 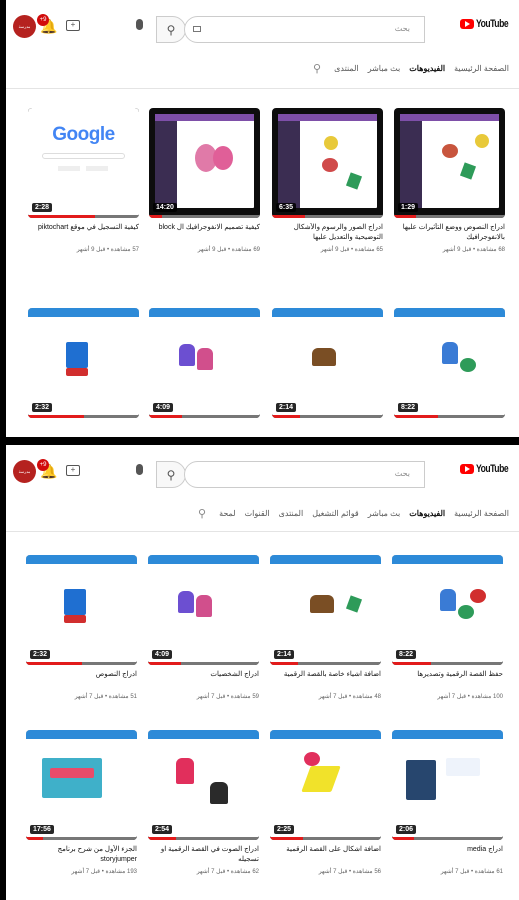 What do you see at coordinates (42, 207) in the screenshot?
I see `video-duration: 2:28` at bounding box center [42, 207].